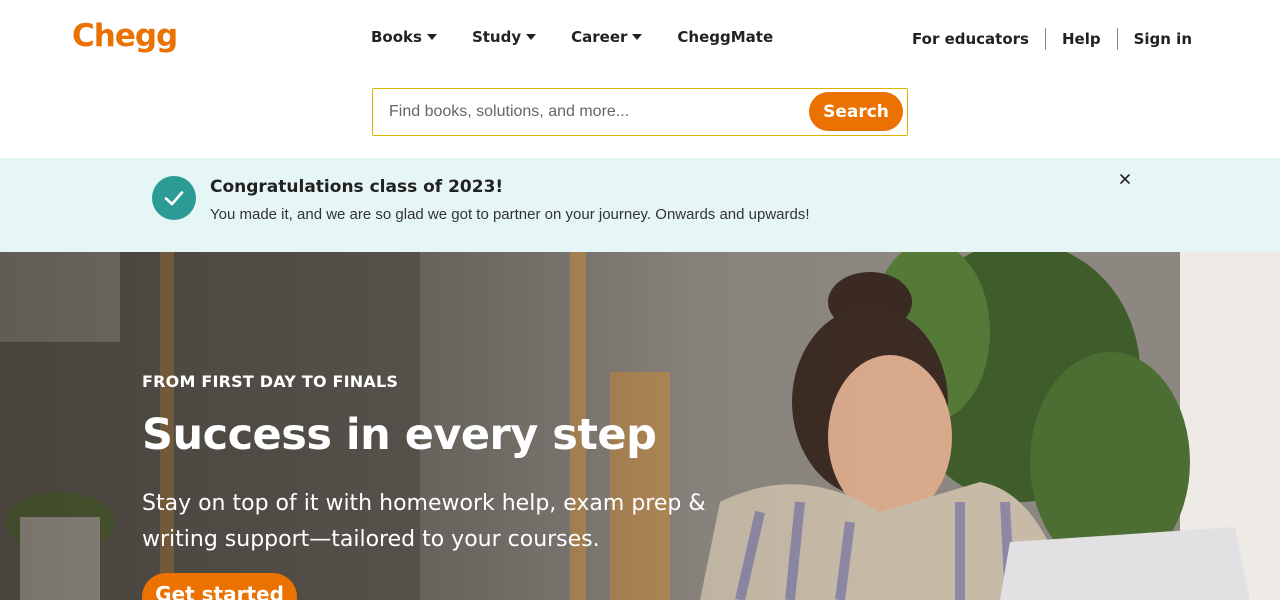 This screenshot has height=600, width=1280. I want to click on nav-cheggmate-label: CheggMate, so click(725, 37).